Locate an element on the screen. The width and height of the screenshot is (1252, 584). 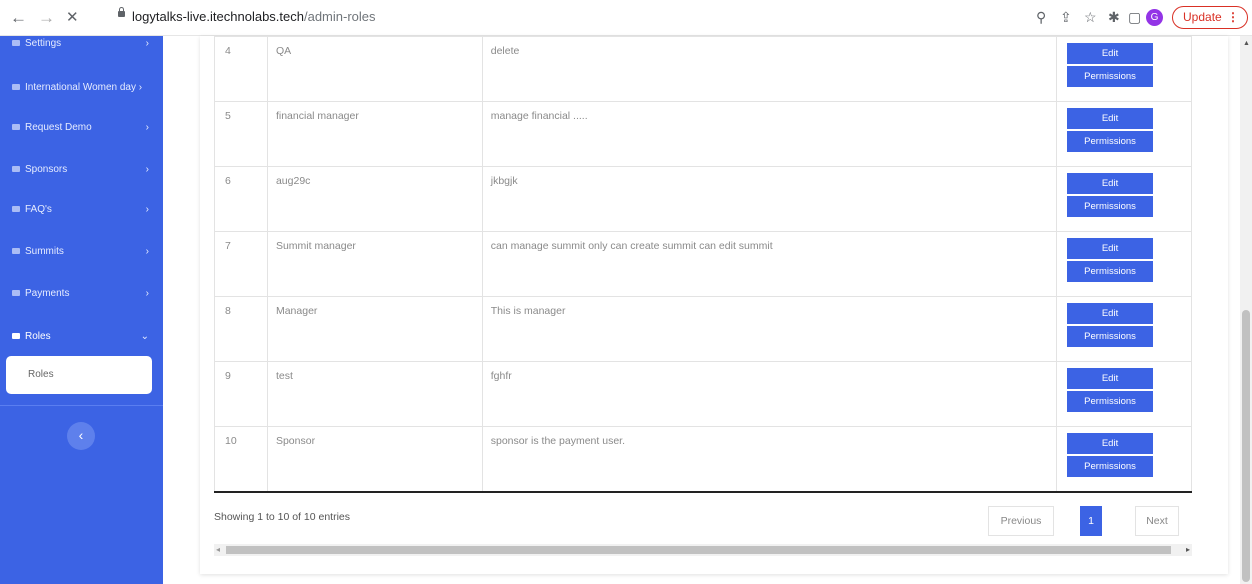
forward-arrow-icon: → is located at coordinates (46, 18).